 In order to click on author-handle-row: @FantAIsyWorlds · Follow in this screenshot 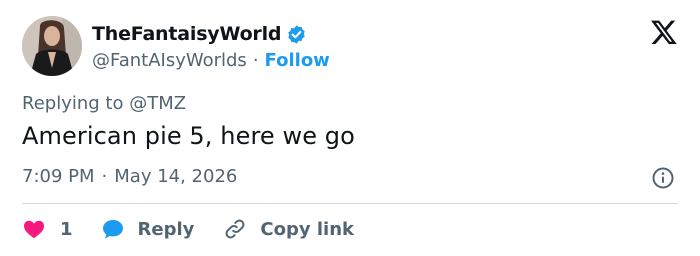, I will do `click(211, 60)`.